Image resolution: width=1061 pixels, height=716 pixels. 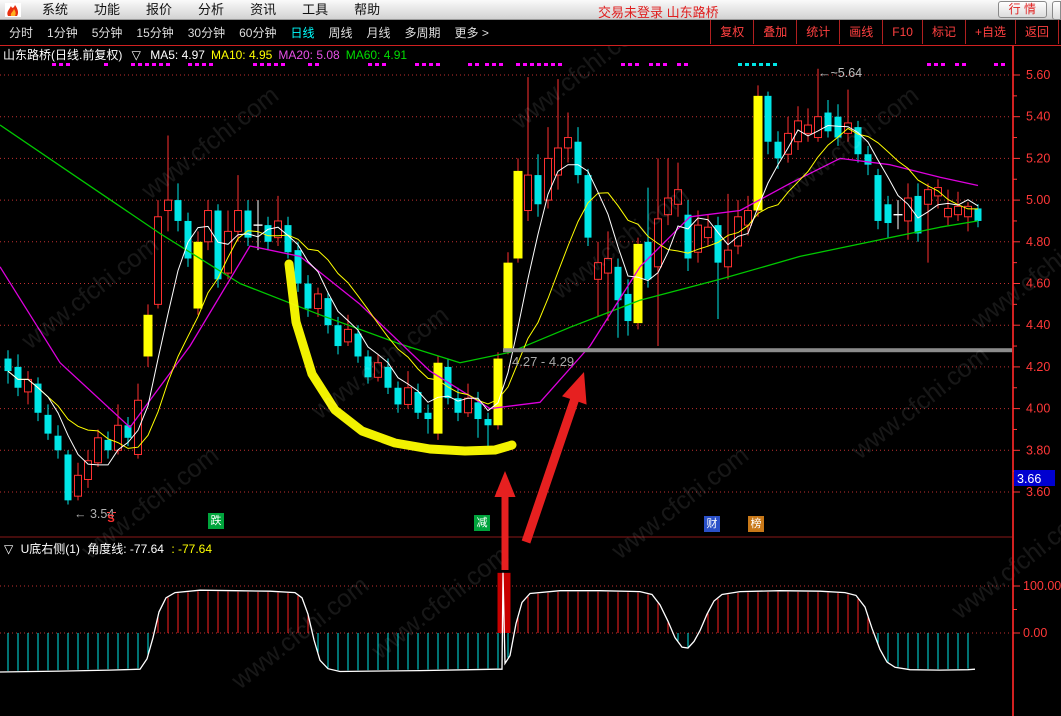 I want to click on sub-level-0: 0.00, so click(x=1035, y=633).